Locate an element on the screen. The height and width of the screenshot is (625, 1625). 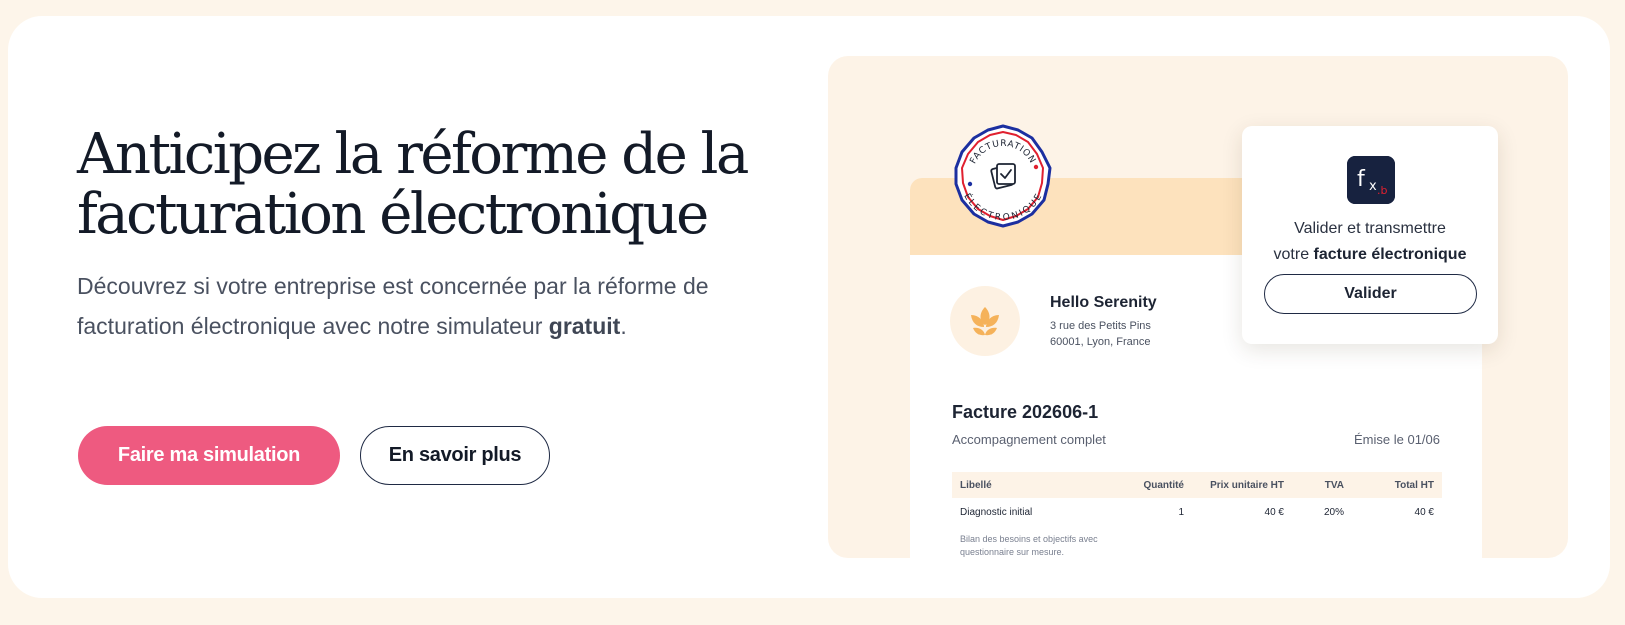
validation-text-line1: Valider et transmettre is located at coordinates (1370, 228).